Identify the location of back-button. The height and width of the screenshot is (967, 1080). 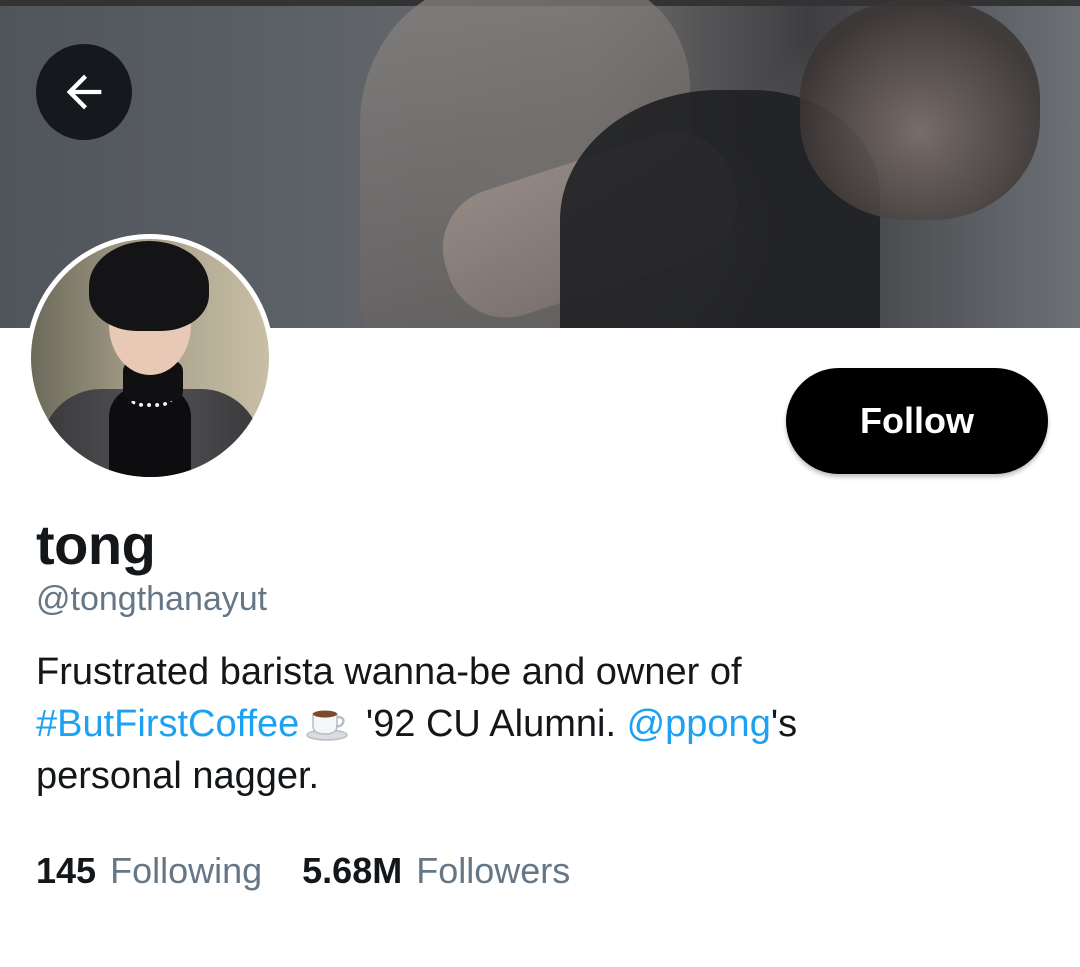
(84, 92).